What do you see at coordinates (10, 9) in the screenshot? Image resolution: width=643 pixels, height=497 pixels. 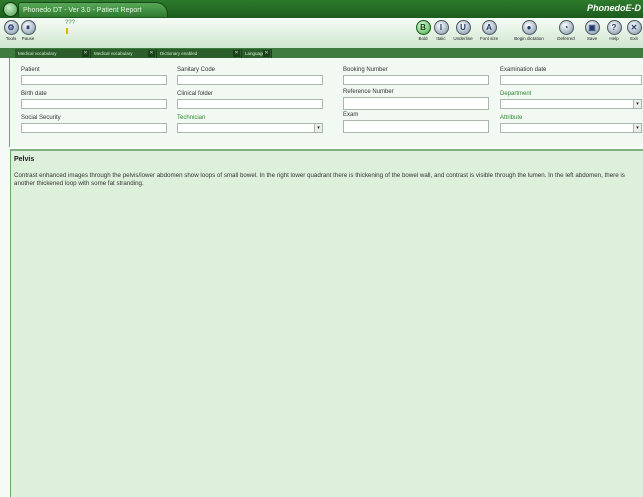 I see `app-logo-icon` at bounding box center [10, 9].